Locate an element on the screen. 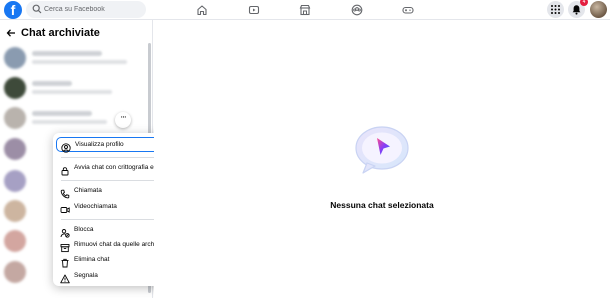  menu-item-label: Blocca is located at coordinates (84, 229).